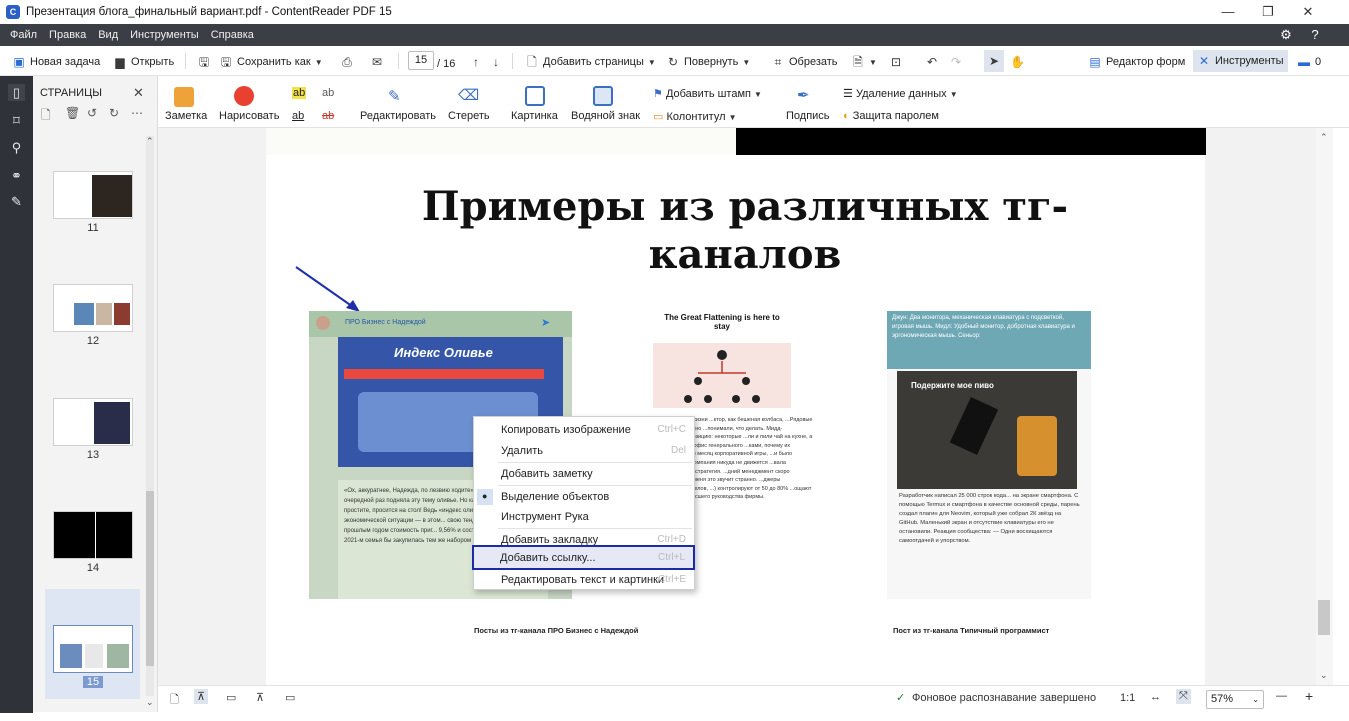  What do you see at coordinates (72, 113) in the screenshot?
I see `delete-page-icon: 🗑` at bounding box center [72, 113].